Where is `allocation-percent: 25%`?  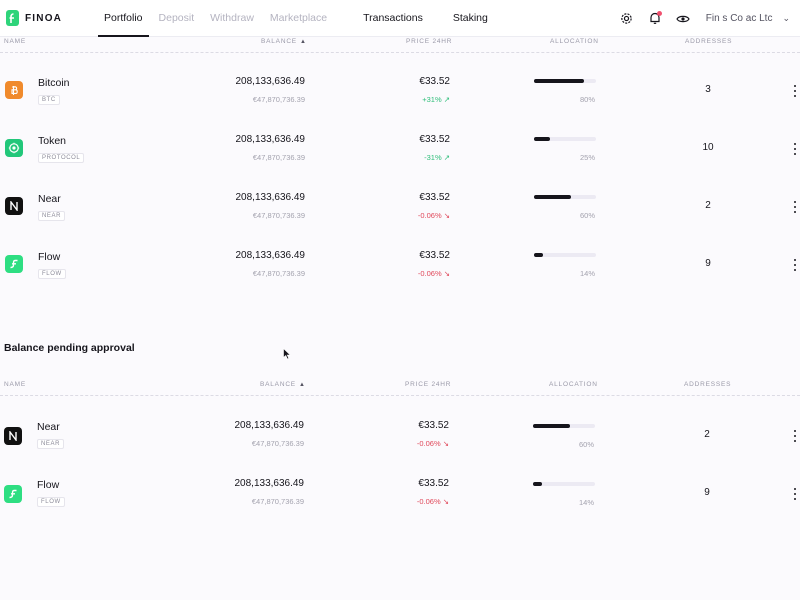
allocation-percent: 25% is located at coordinates (587, 157).